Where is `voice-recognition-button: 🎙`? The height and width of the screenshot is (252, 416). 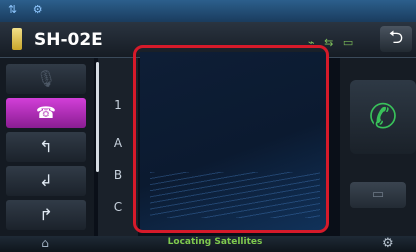
voice-recognition-button: 🎙 is located at coordinates (46, 79).